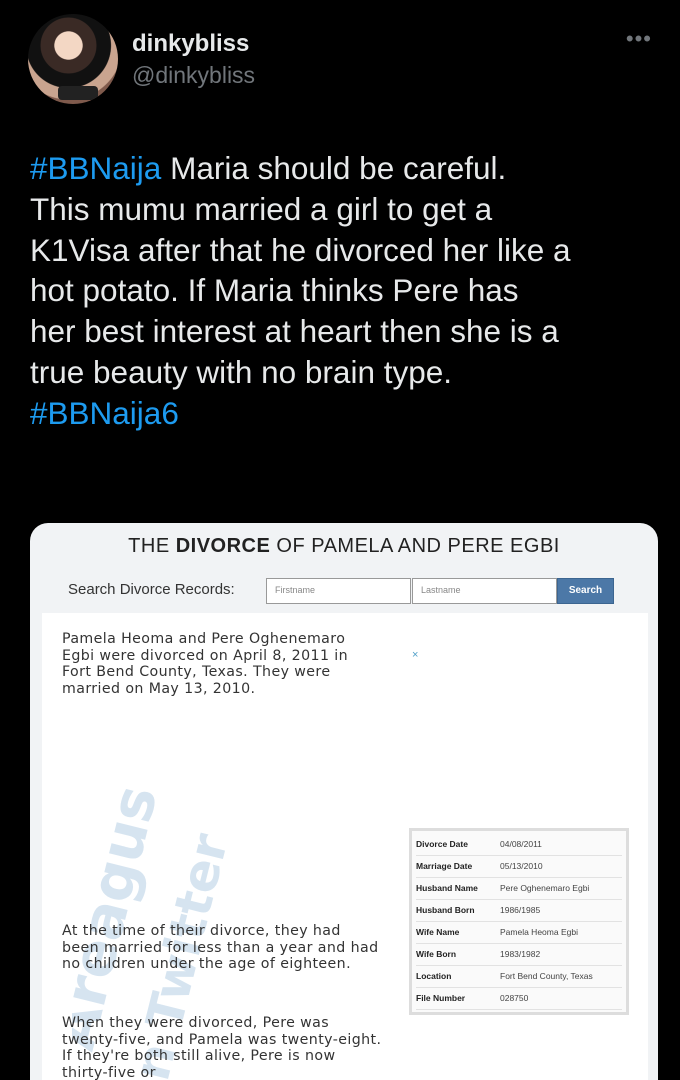  I want to click on search-button: Search, so click(585, 591).